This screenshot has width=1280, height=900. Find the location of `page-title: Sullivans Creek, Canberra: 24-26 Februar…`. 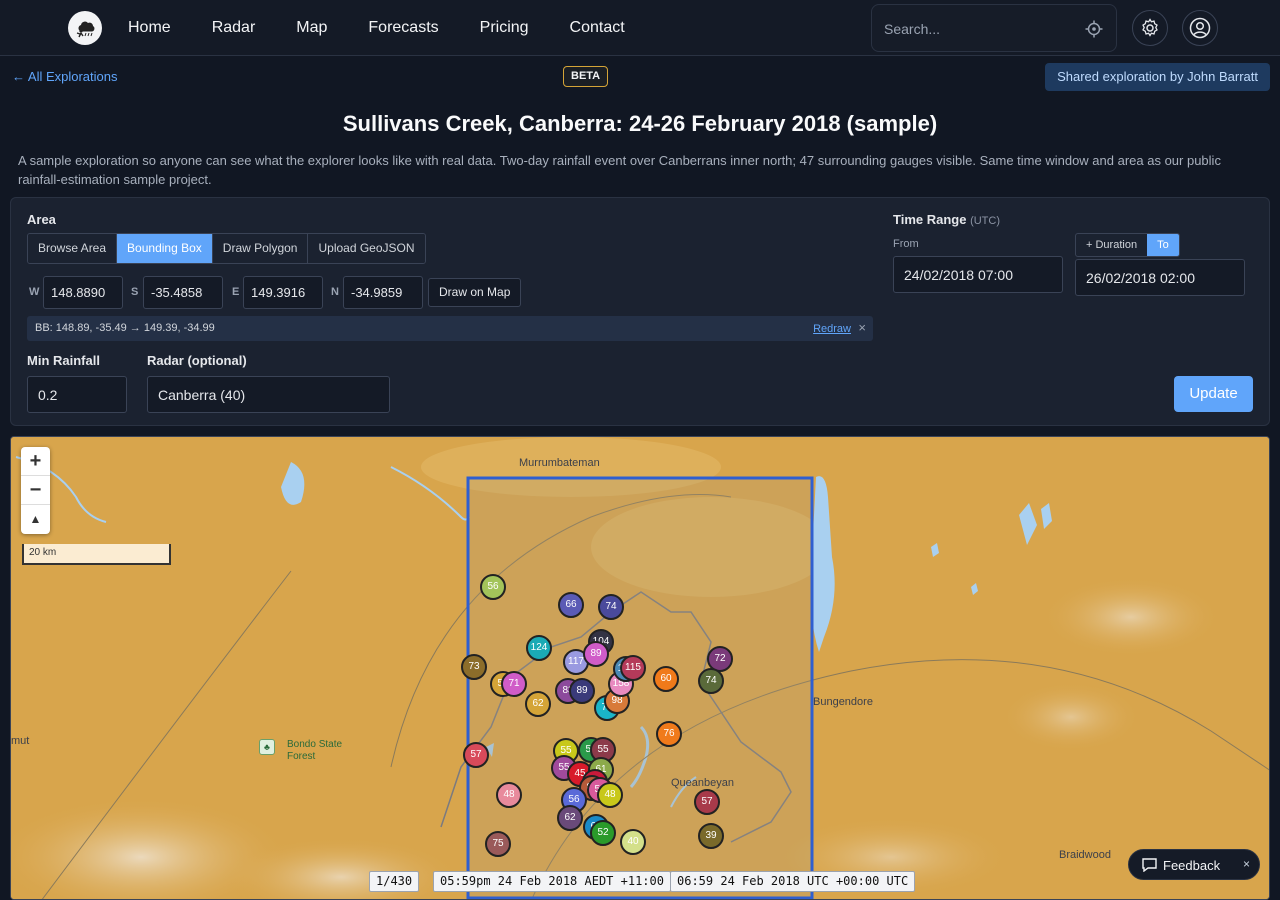

page-title: Sullivans Creek, Canberra: 24-26 Februar… is located at coordinates (640, 123).